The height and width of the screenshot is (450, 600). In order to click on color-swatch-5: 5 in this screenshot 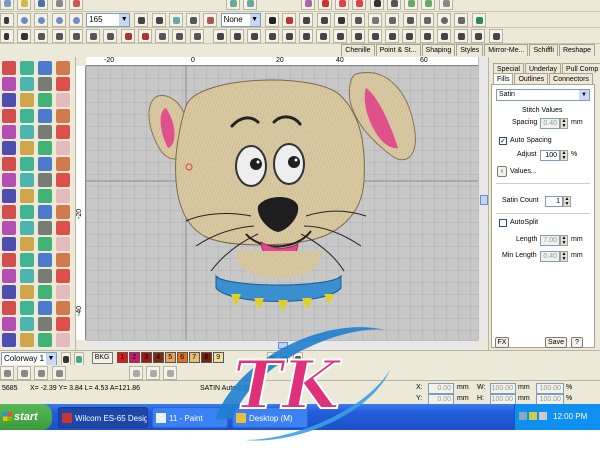, I will do `click(170, 357)`.